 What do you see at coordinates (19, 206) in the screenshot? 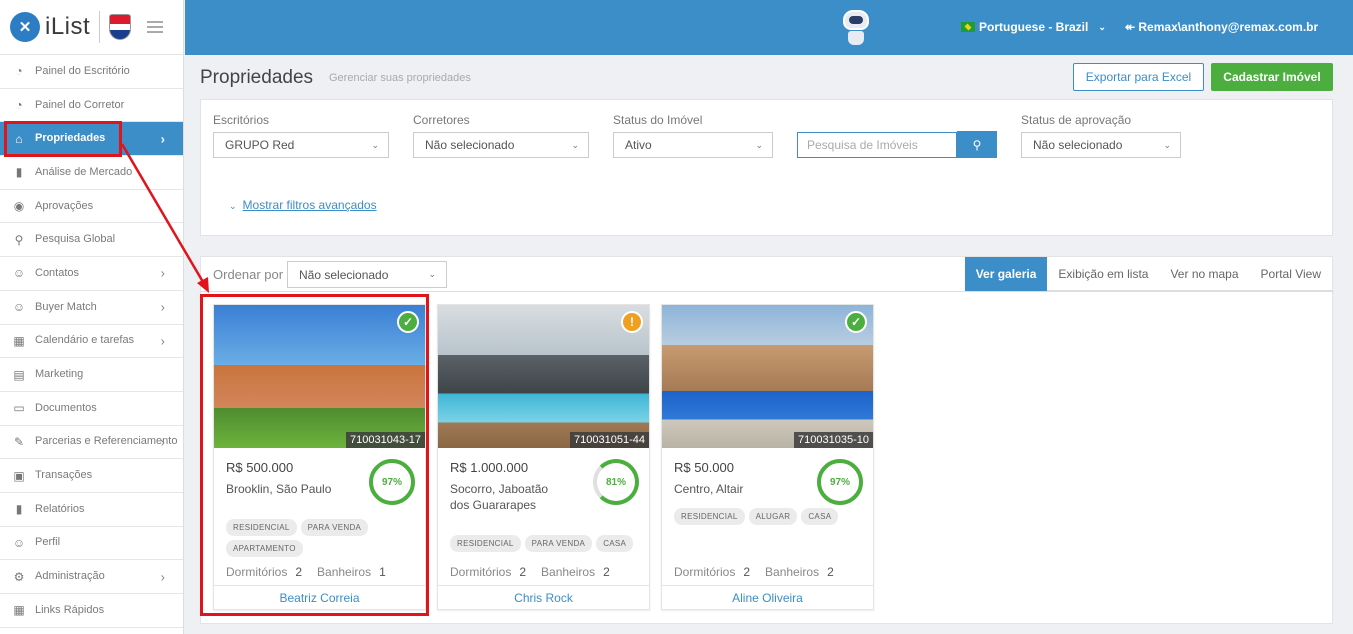
I see `eye-icon: ◉` at bounding box center [19, 206].